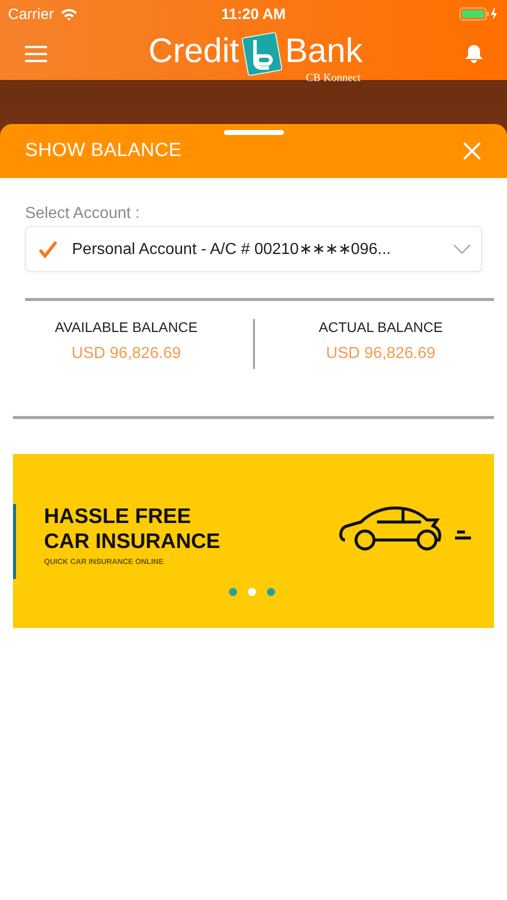 The image size is (507, 900). Describe the element at coordinates (380, 327) in the screenshot. I see `balance-label: ACTUAL BALANCE` at that location.